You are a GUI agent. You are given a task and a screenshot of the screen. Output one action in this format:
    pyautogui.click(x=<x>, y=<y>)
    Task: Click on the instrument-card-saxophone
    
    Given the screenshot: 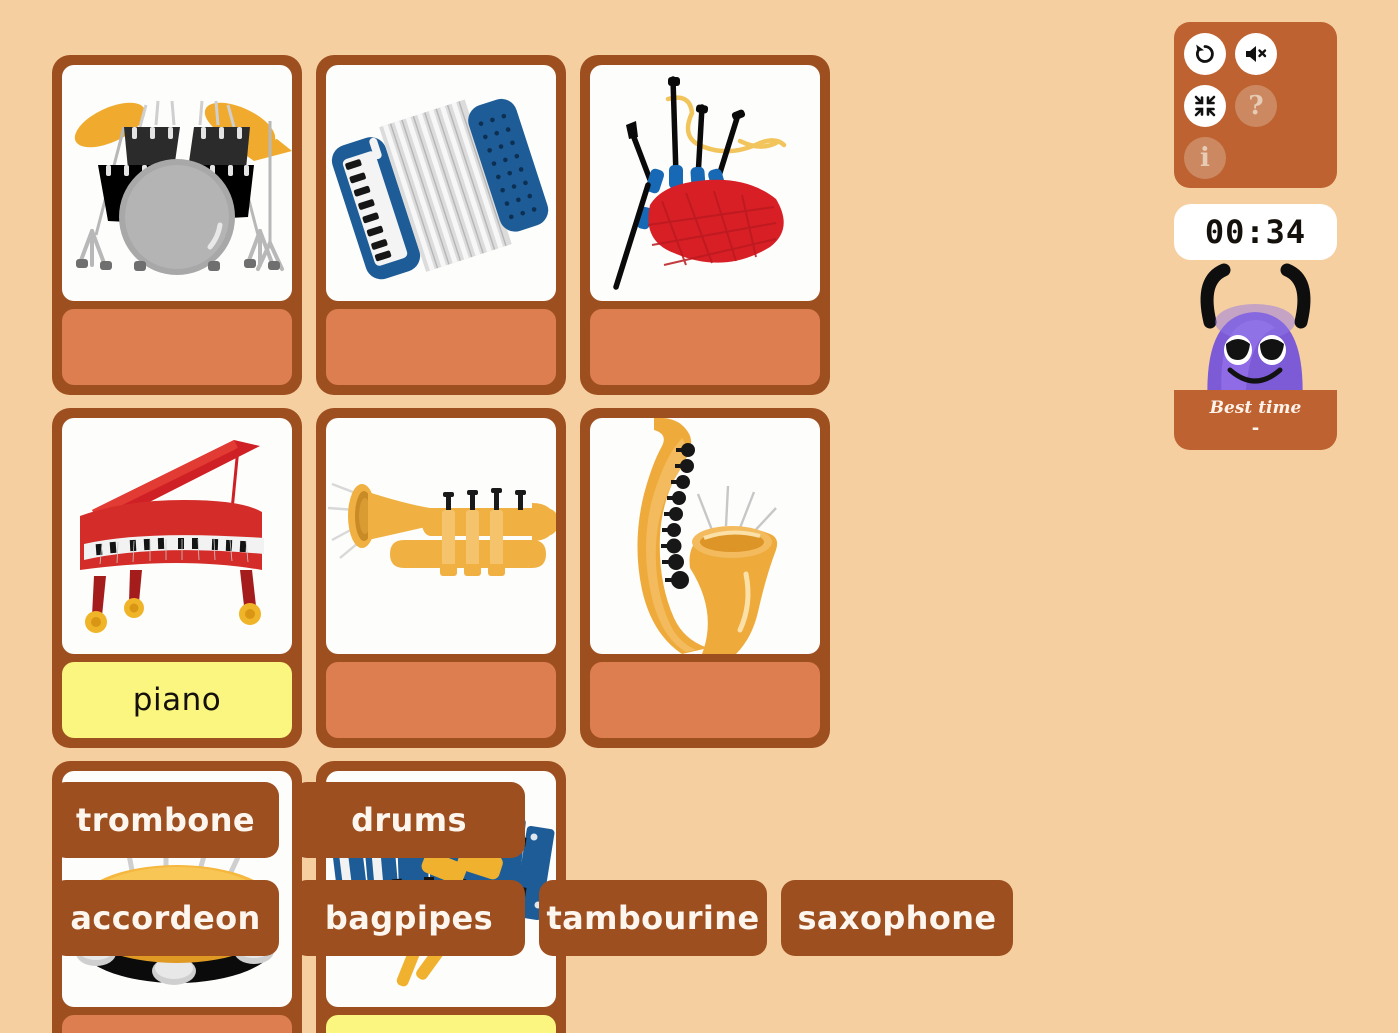 What is the action you would take?
    pyautogui.click(x=705, y=578)
    